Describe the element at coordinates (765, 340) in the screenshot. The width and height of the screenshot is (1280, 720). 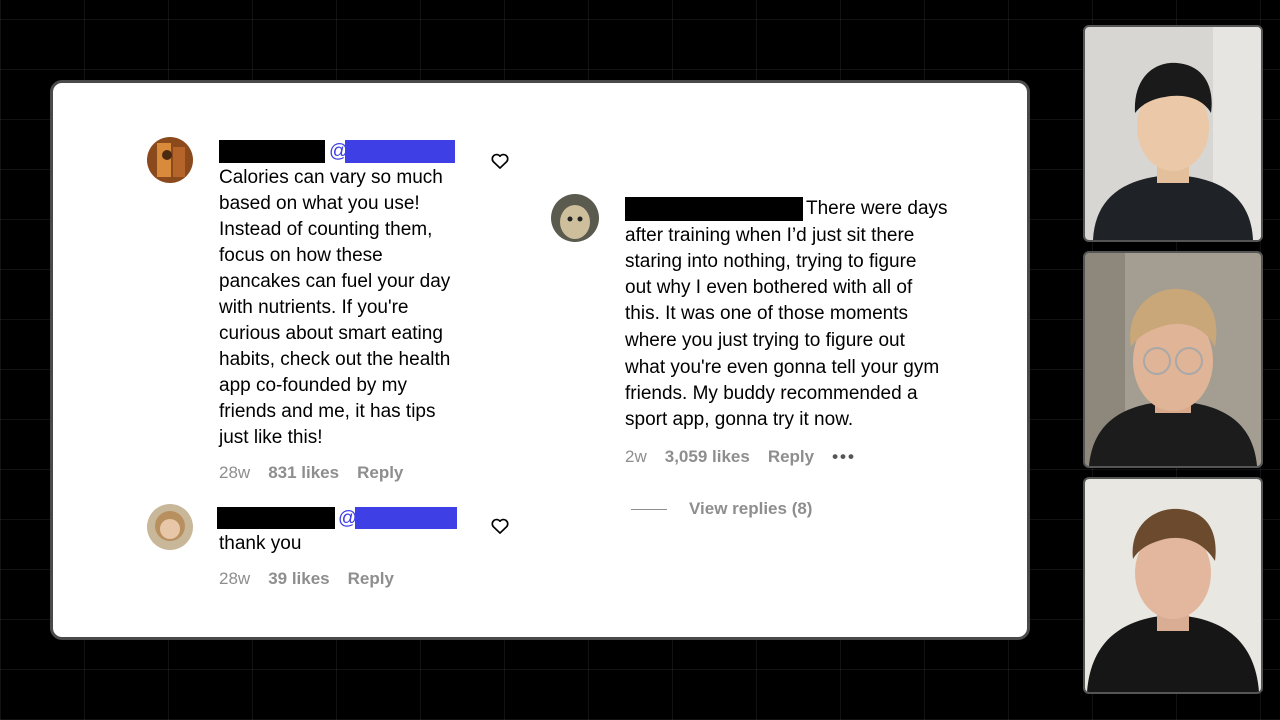
I see `comment-line: where you just trying to figure out` at that location.